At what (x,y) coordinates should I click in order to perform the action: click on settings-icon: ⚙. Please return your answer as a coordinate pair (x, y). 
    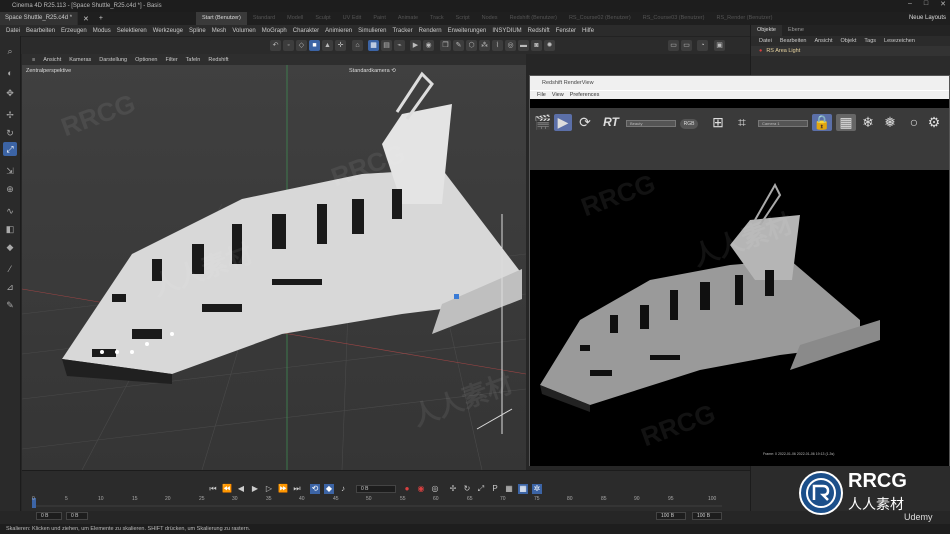
    Looking at the image, I should click on (934, 122).